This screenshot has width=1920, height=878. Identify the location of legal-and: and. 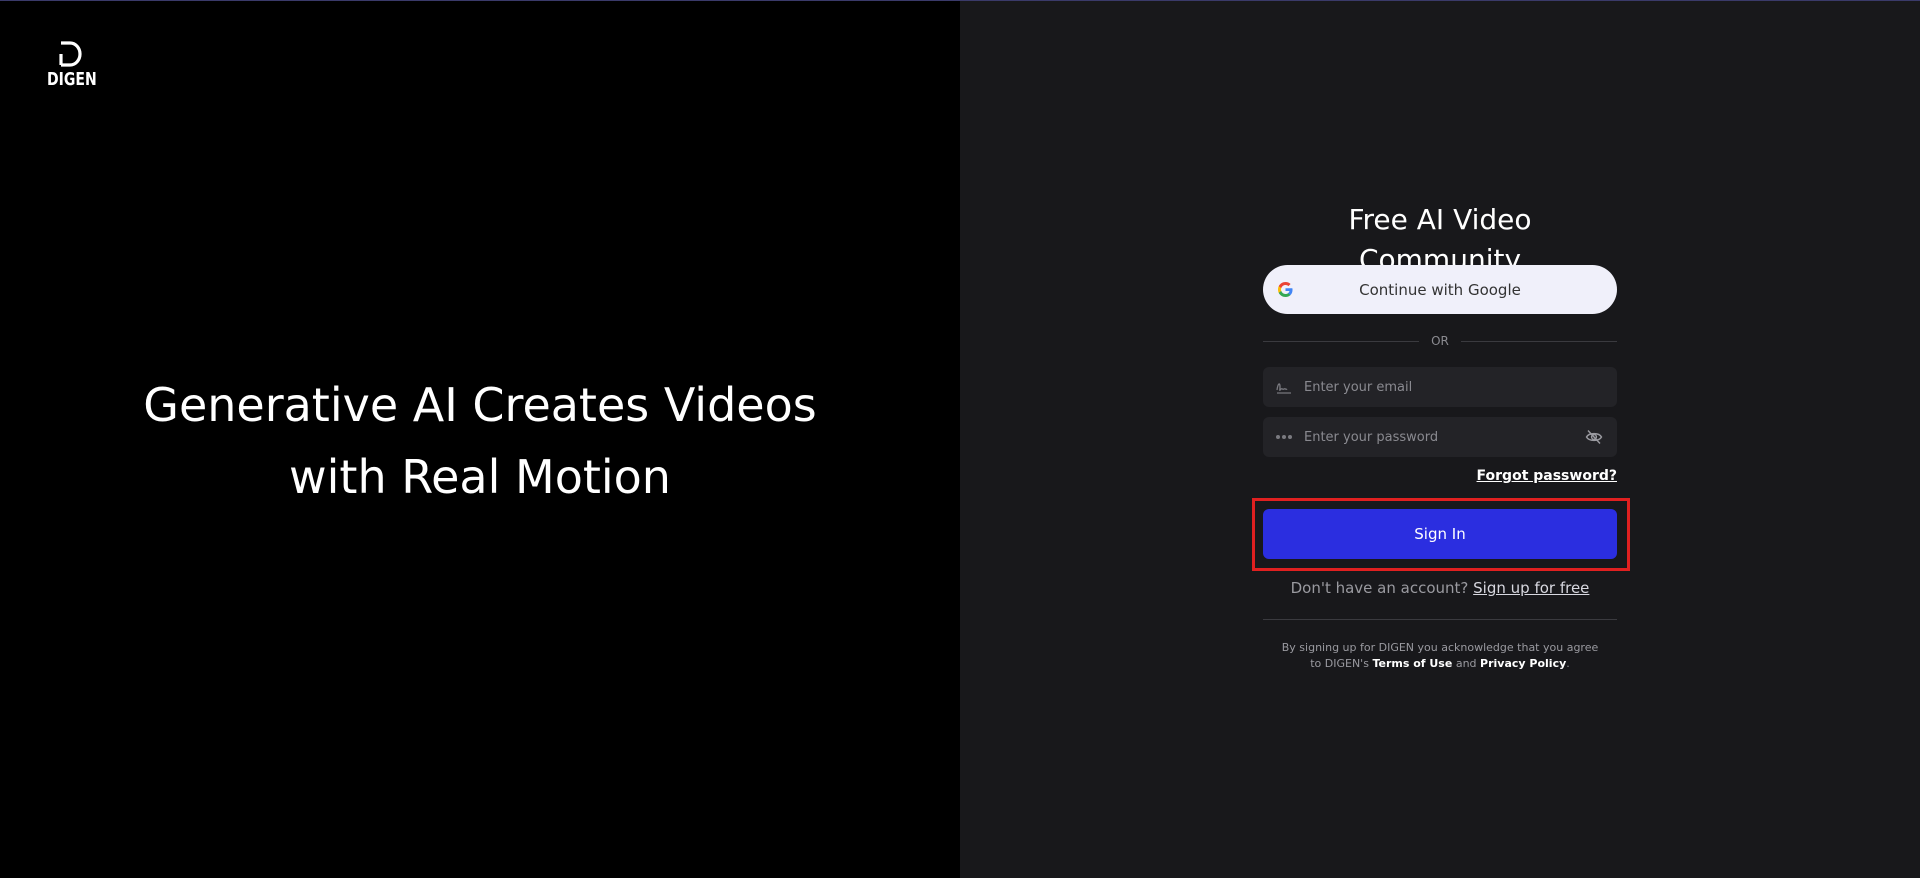
(1466, 663).